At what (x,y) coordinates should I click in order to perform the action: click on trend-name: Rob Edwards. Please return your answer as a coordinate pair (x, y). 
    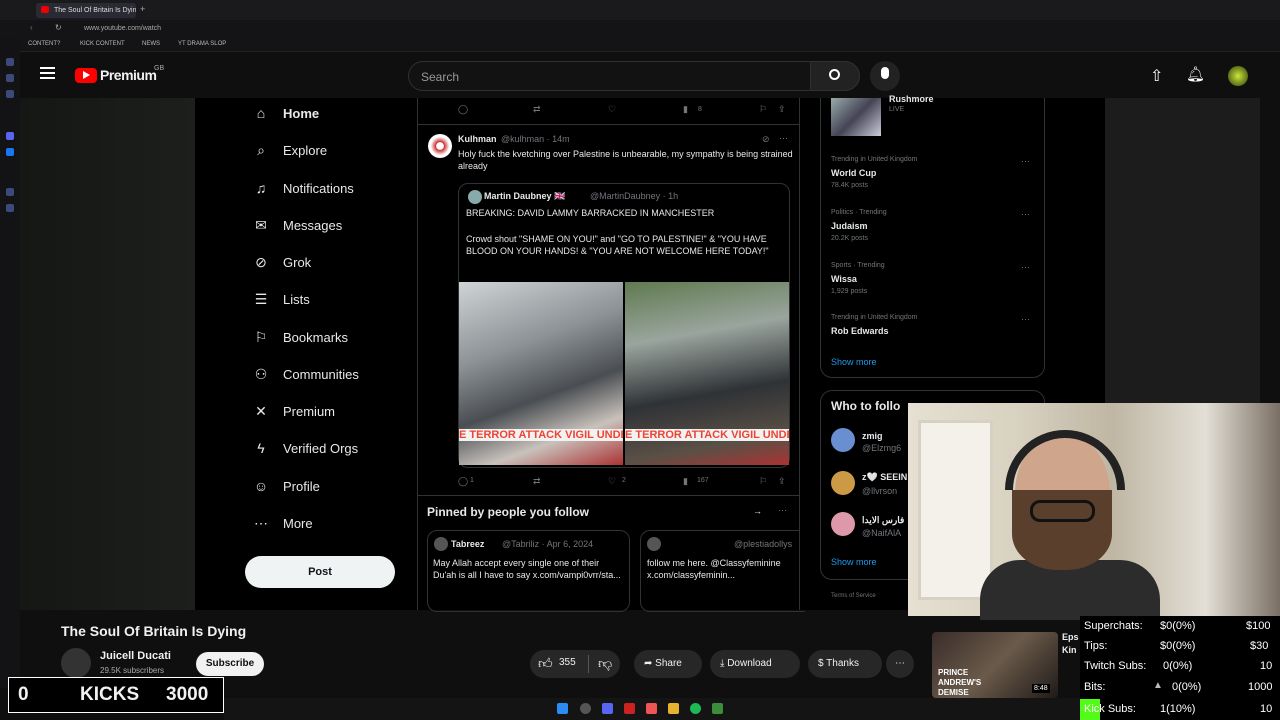
    Looking at the image, I should click on (860, 331).